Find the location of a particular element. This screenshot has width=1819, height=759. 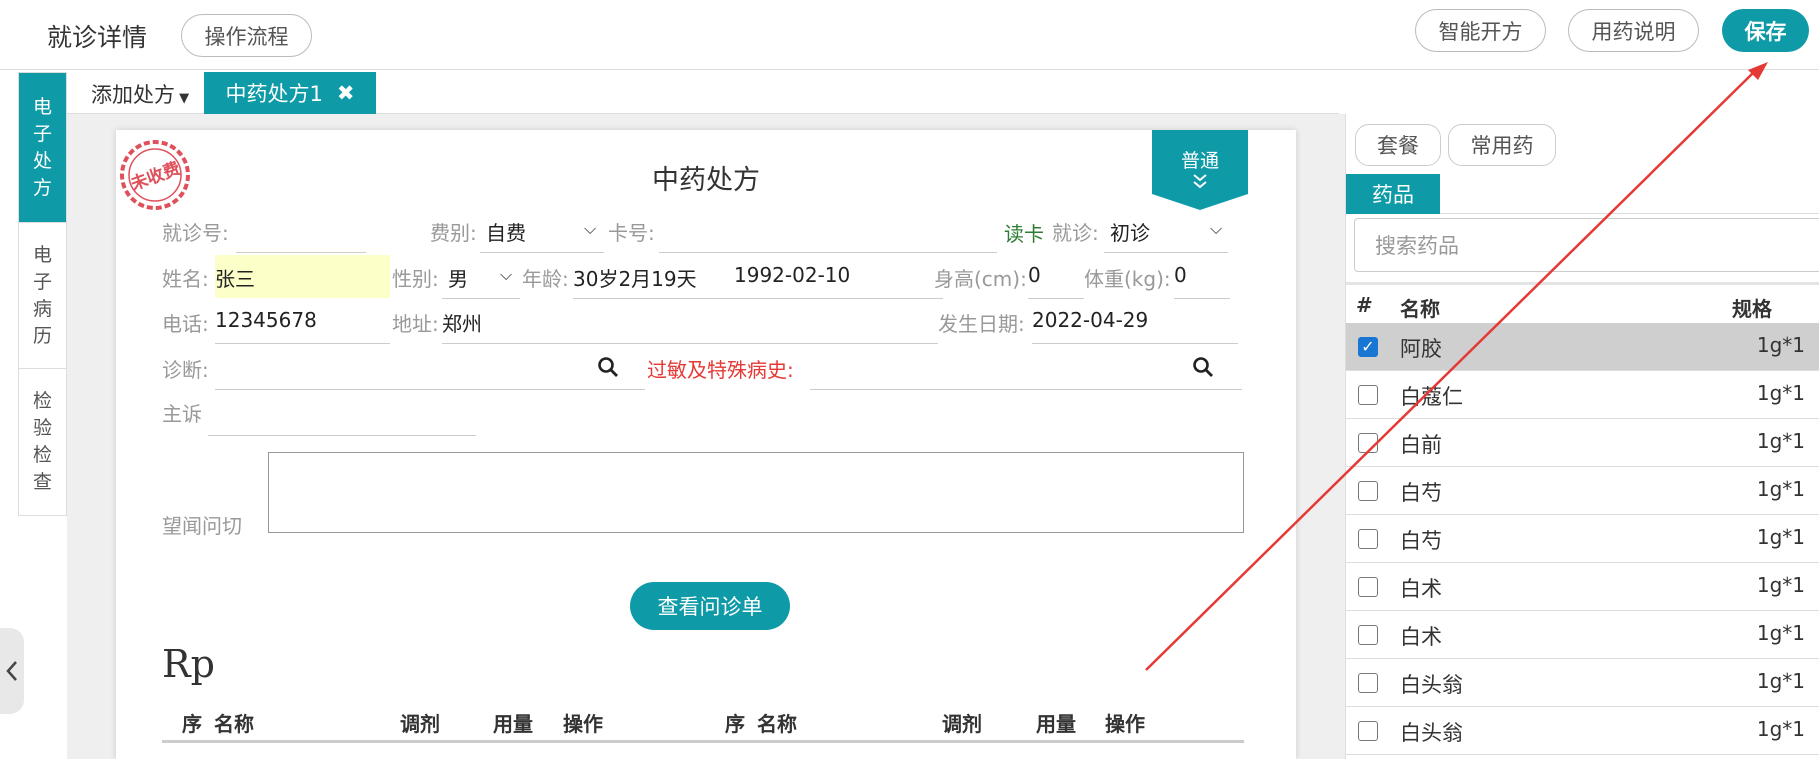

tab-char: 电 is located at coordinates (42, 254).